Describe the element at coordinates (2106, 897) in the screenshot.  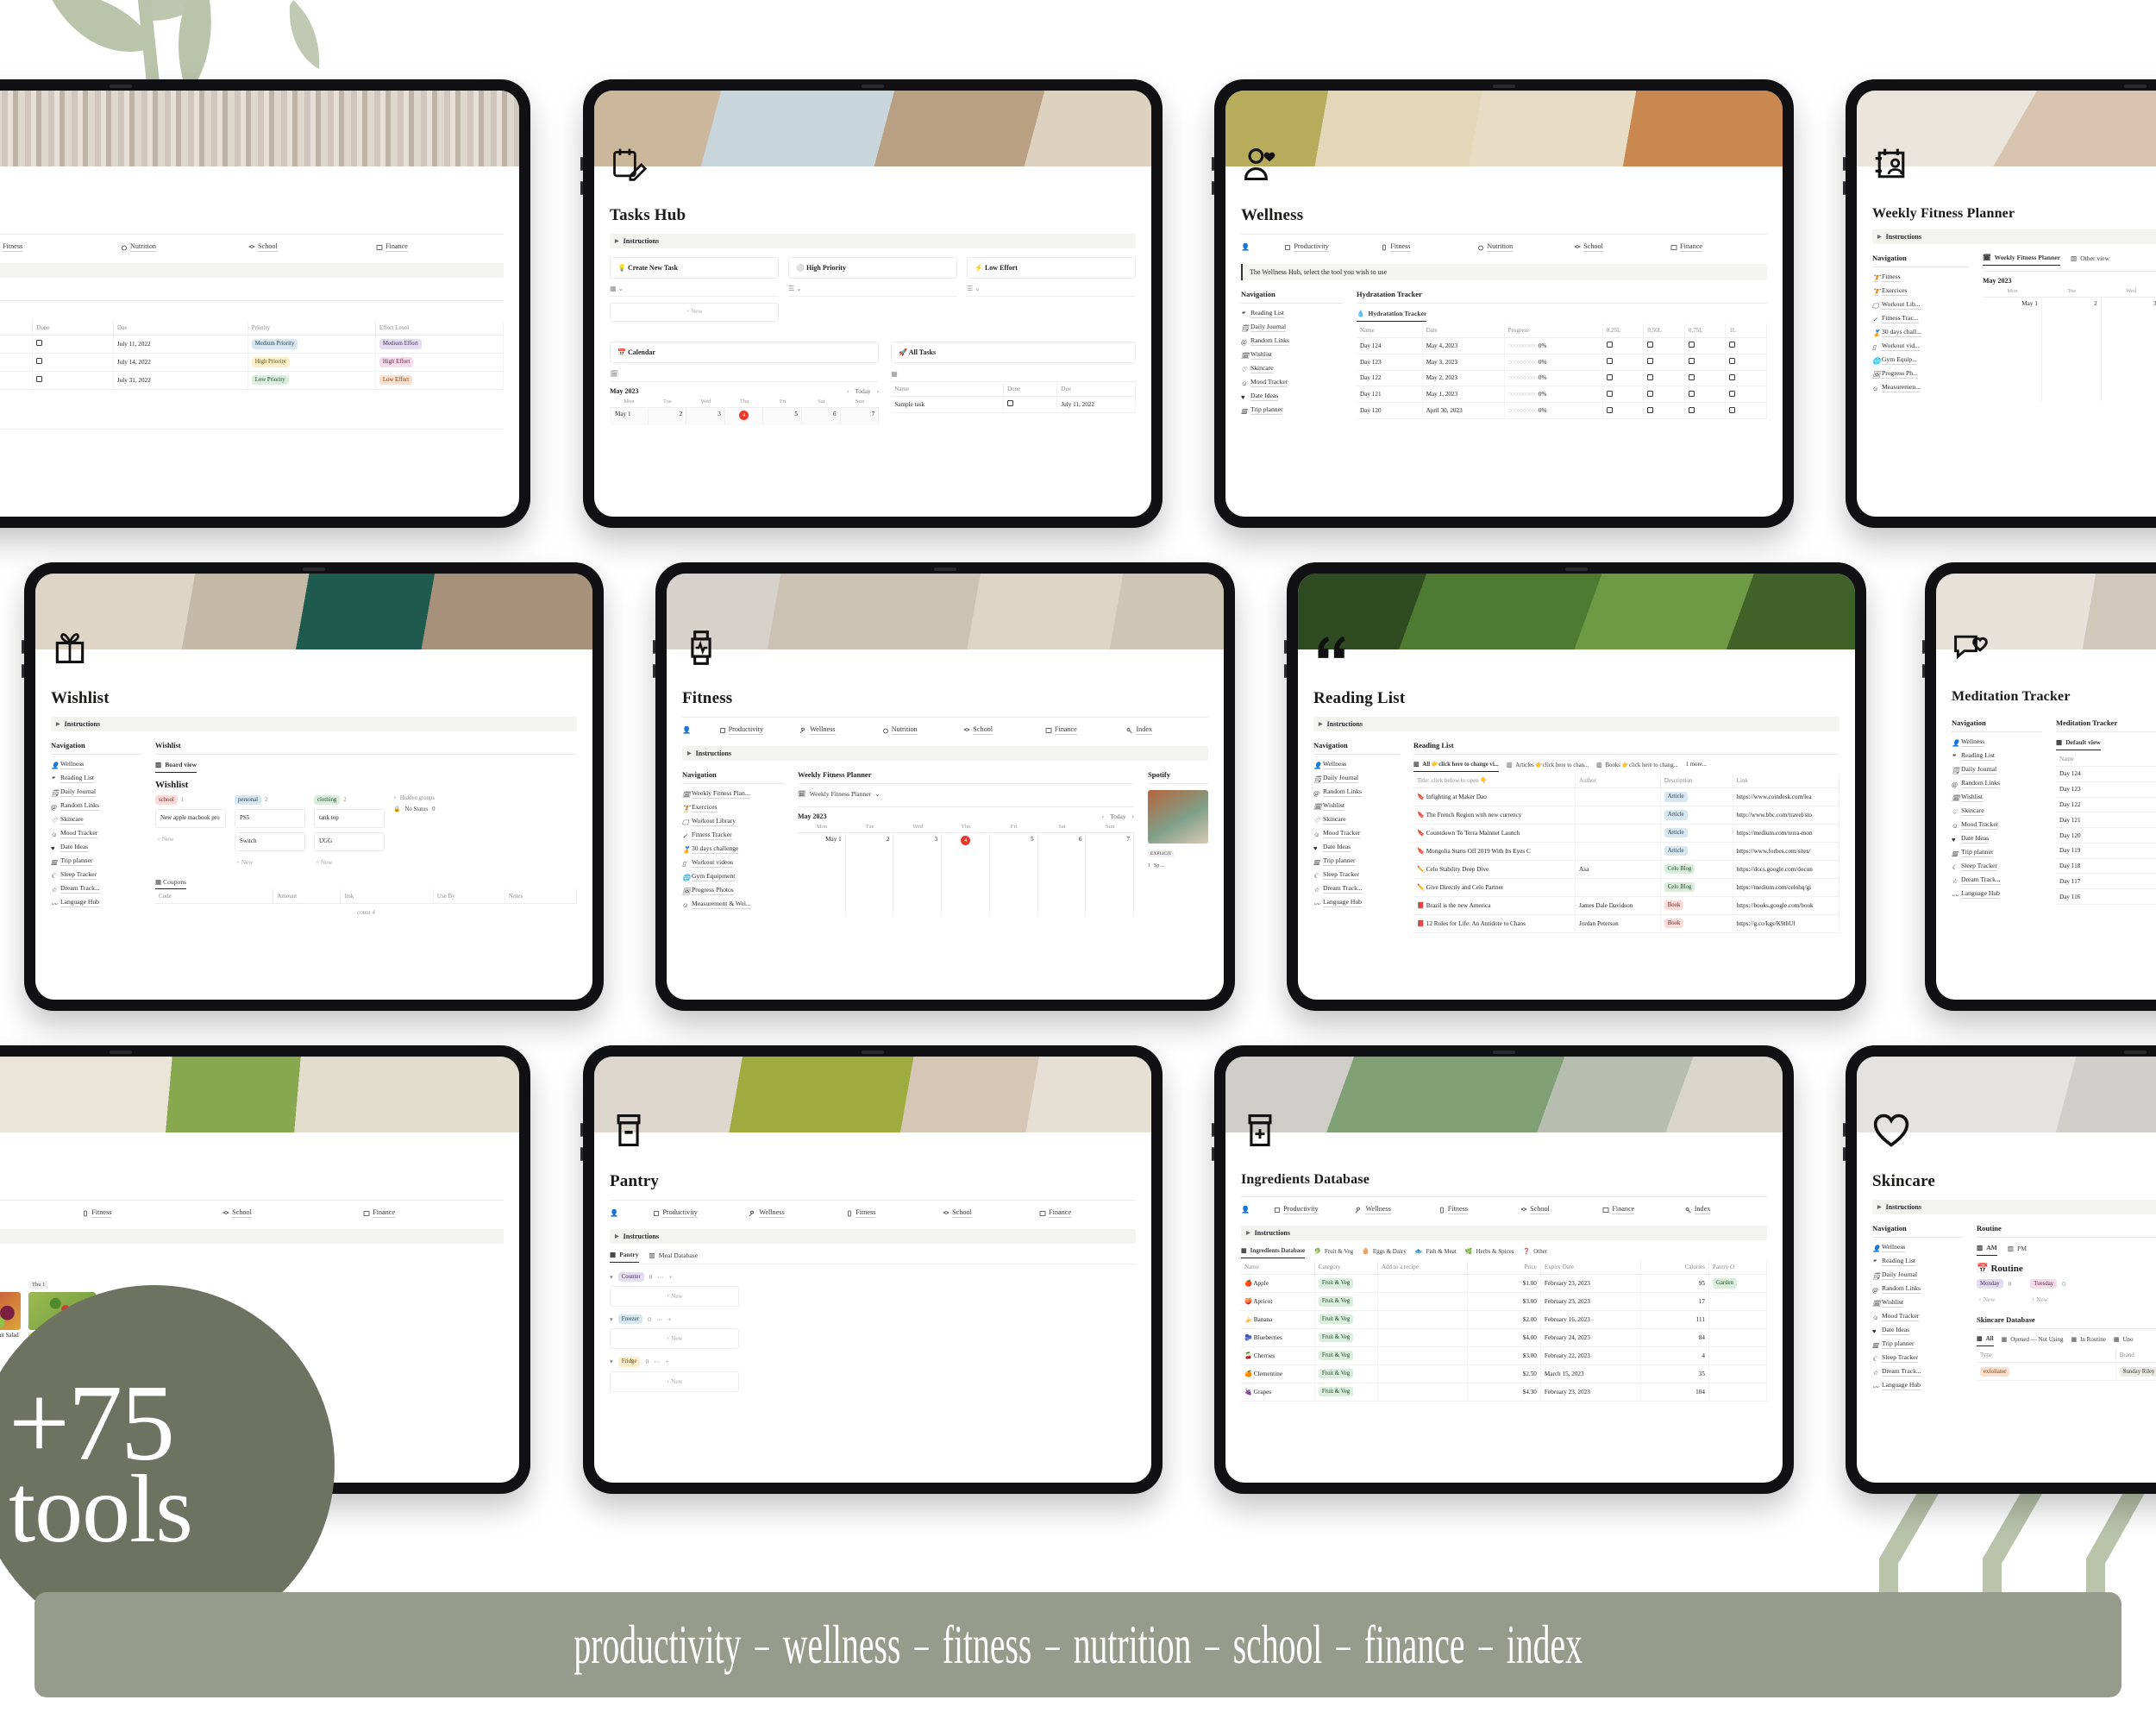
I see `table-row: Day 116April 26, 20` at that location.